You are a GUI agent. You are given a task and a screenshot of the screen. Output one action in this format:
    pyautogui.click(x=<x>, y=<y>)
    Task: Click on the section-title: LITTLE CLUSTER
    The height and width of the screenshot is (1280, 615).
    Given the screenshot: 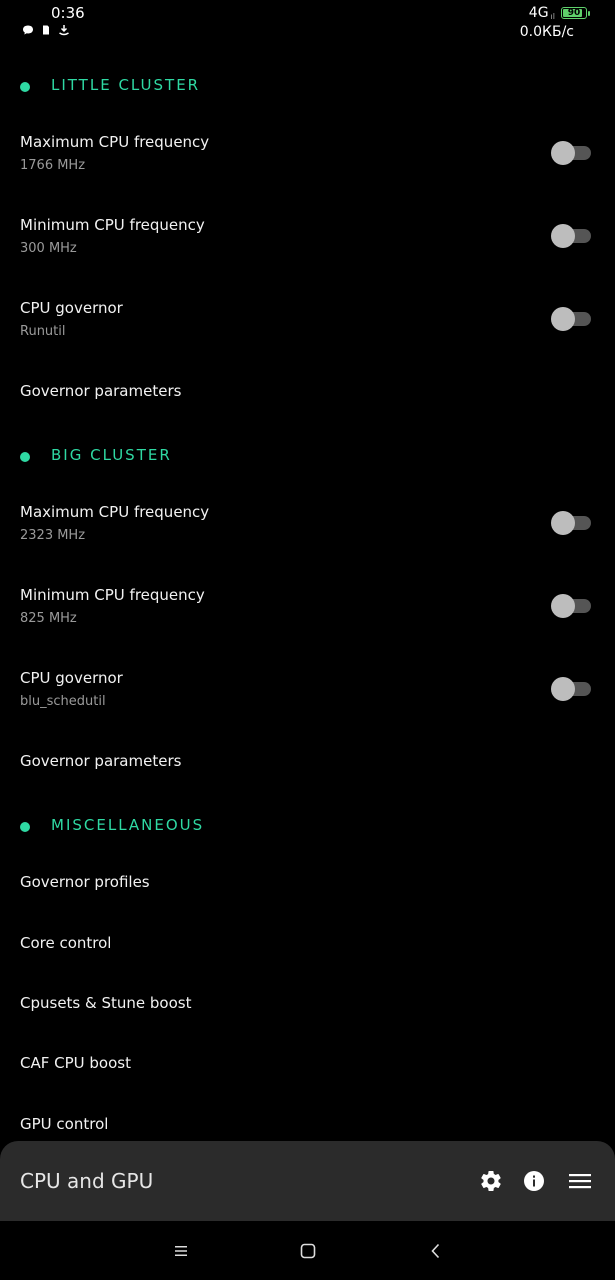 What is the action you would take?
    pyautogui.click(x=126, y=85)
    